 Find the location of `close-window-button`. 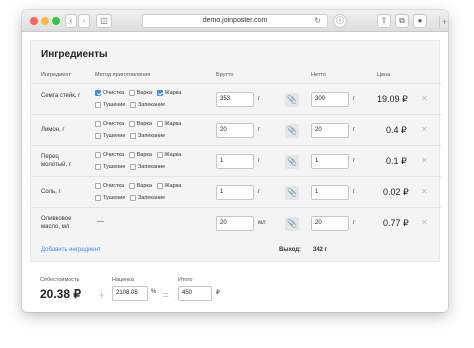

close-window-button is located at coordinates (34, 21).